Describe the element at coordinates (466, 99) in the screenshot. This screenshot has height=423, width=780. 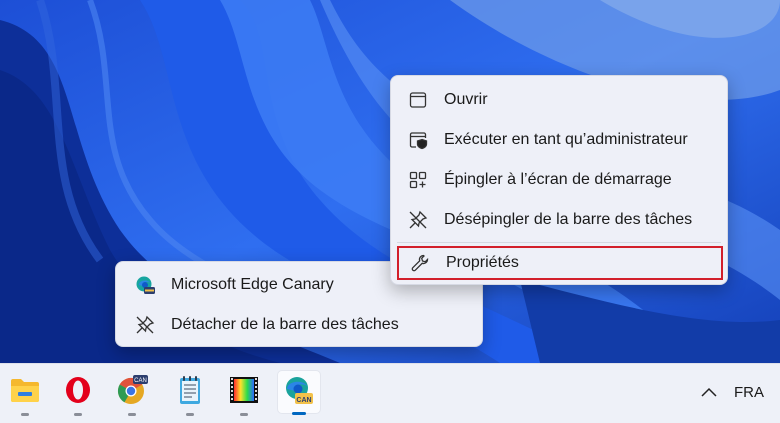
I see `menu-item-open-label: Ouvrir` at that location.